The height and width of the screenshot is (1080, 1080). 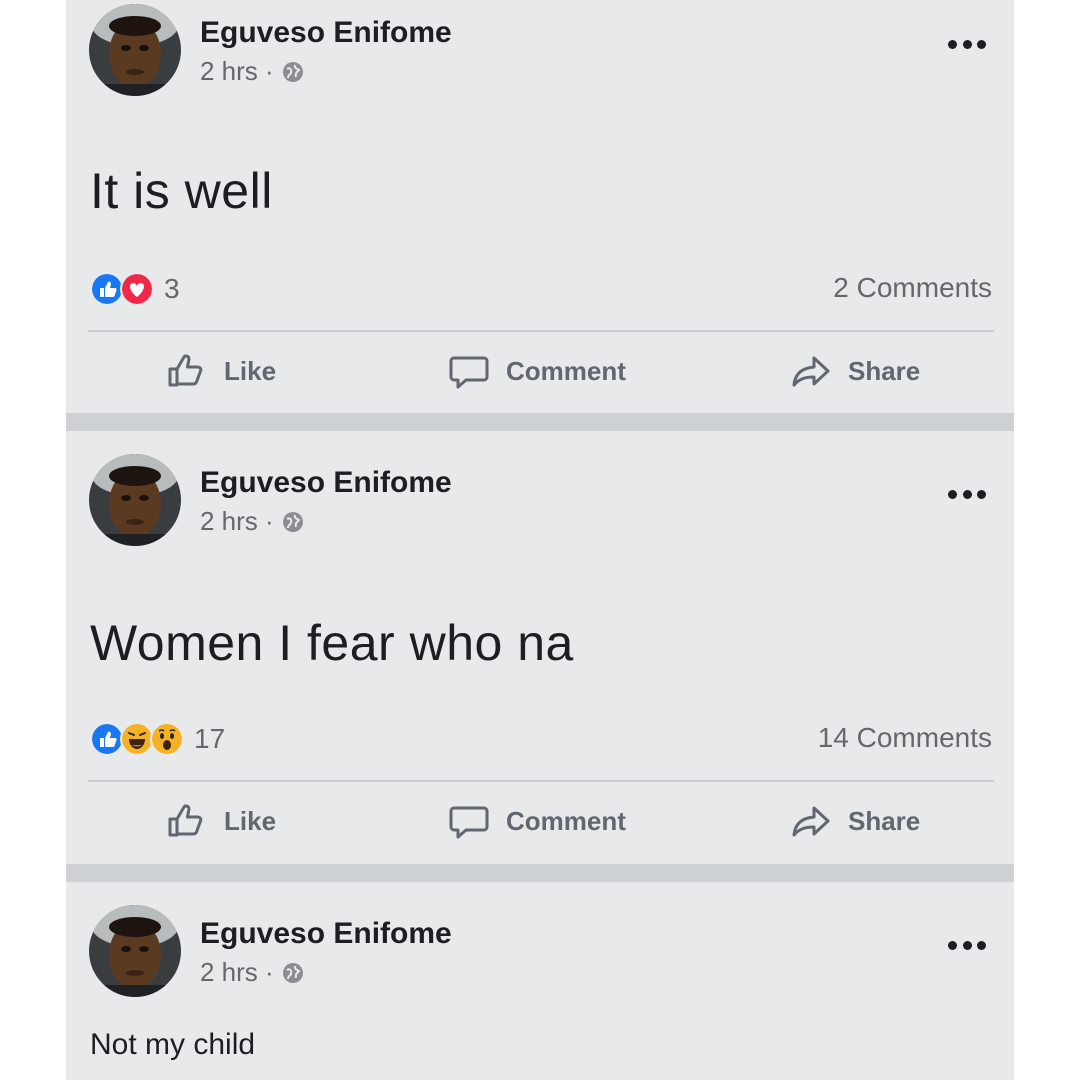 What do you see at coordinates (210, 738) in the screenshot?
I see `reaction-count: 17` at bounding box center [210, 738].